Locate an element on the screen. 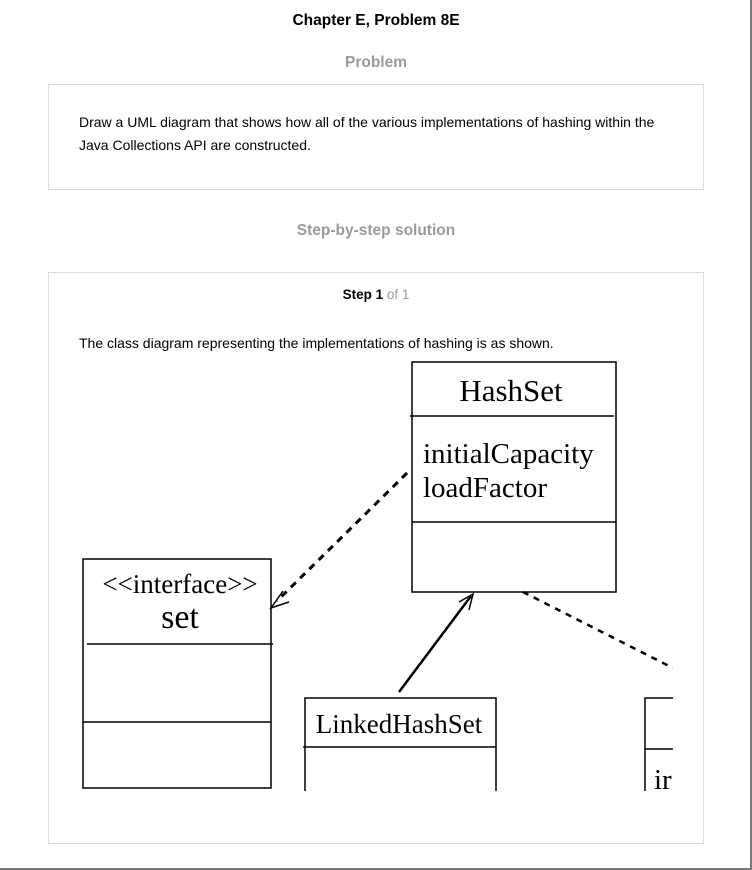 The image size is (752, 870). partial-class: ir is located at coordinates (658, 746).